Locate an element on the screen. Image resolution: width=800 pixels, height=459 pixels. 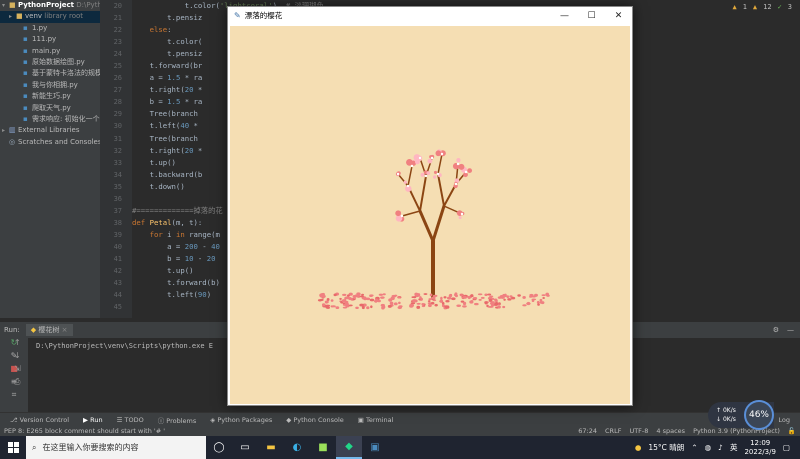
run-tab: ◆ 樱花树 × is located at coordinates (49, 330).